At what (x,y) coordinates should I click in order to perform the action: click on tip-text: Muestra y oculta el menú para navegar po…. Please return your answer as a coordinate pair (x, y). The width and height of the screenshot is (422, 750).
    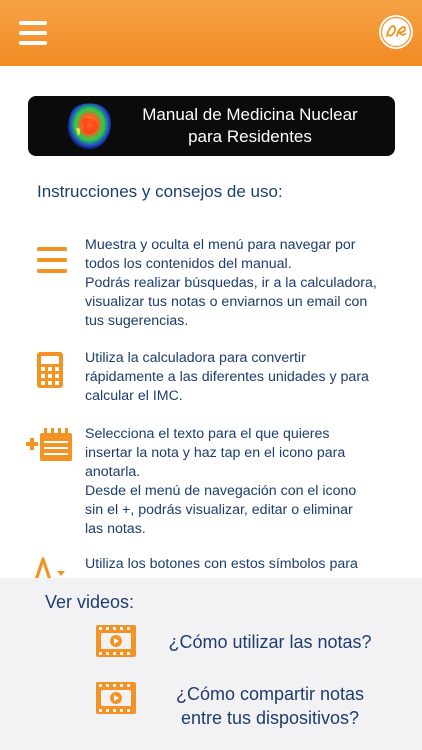
    Looking at the image, I should click on (231, 283).